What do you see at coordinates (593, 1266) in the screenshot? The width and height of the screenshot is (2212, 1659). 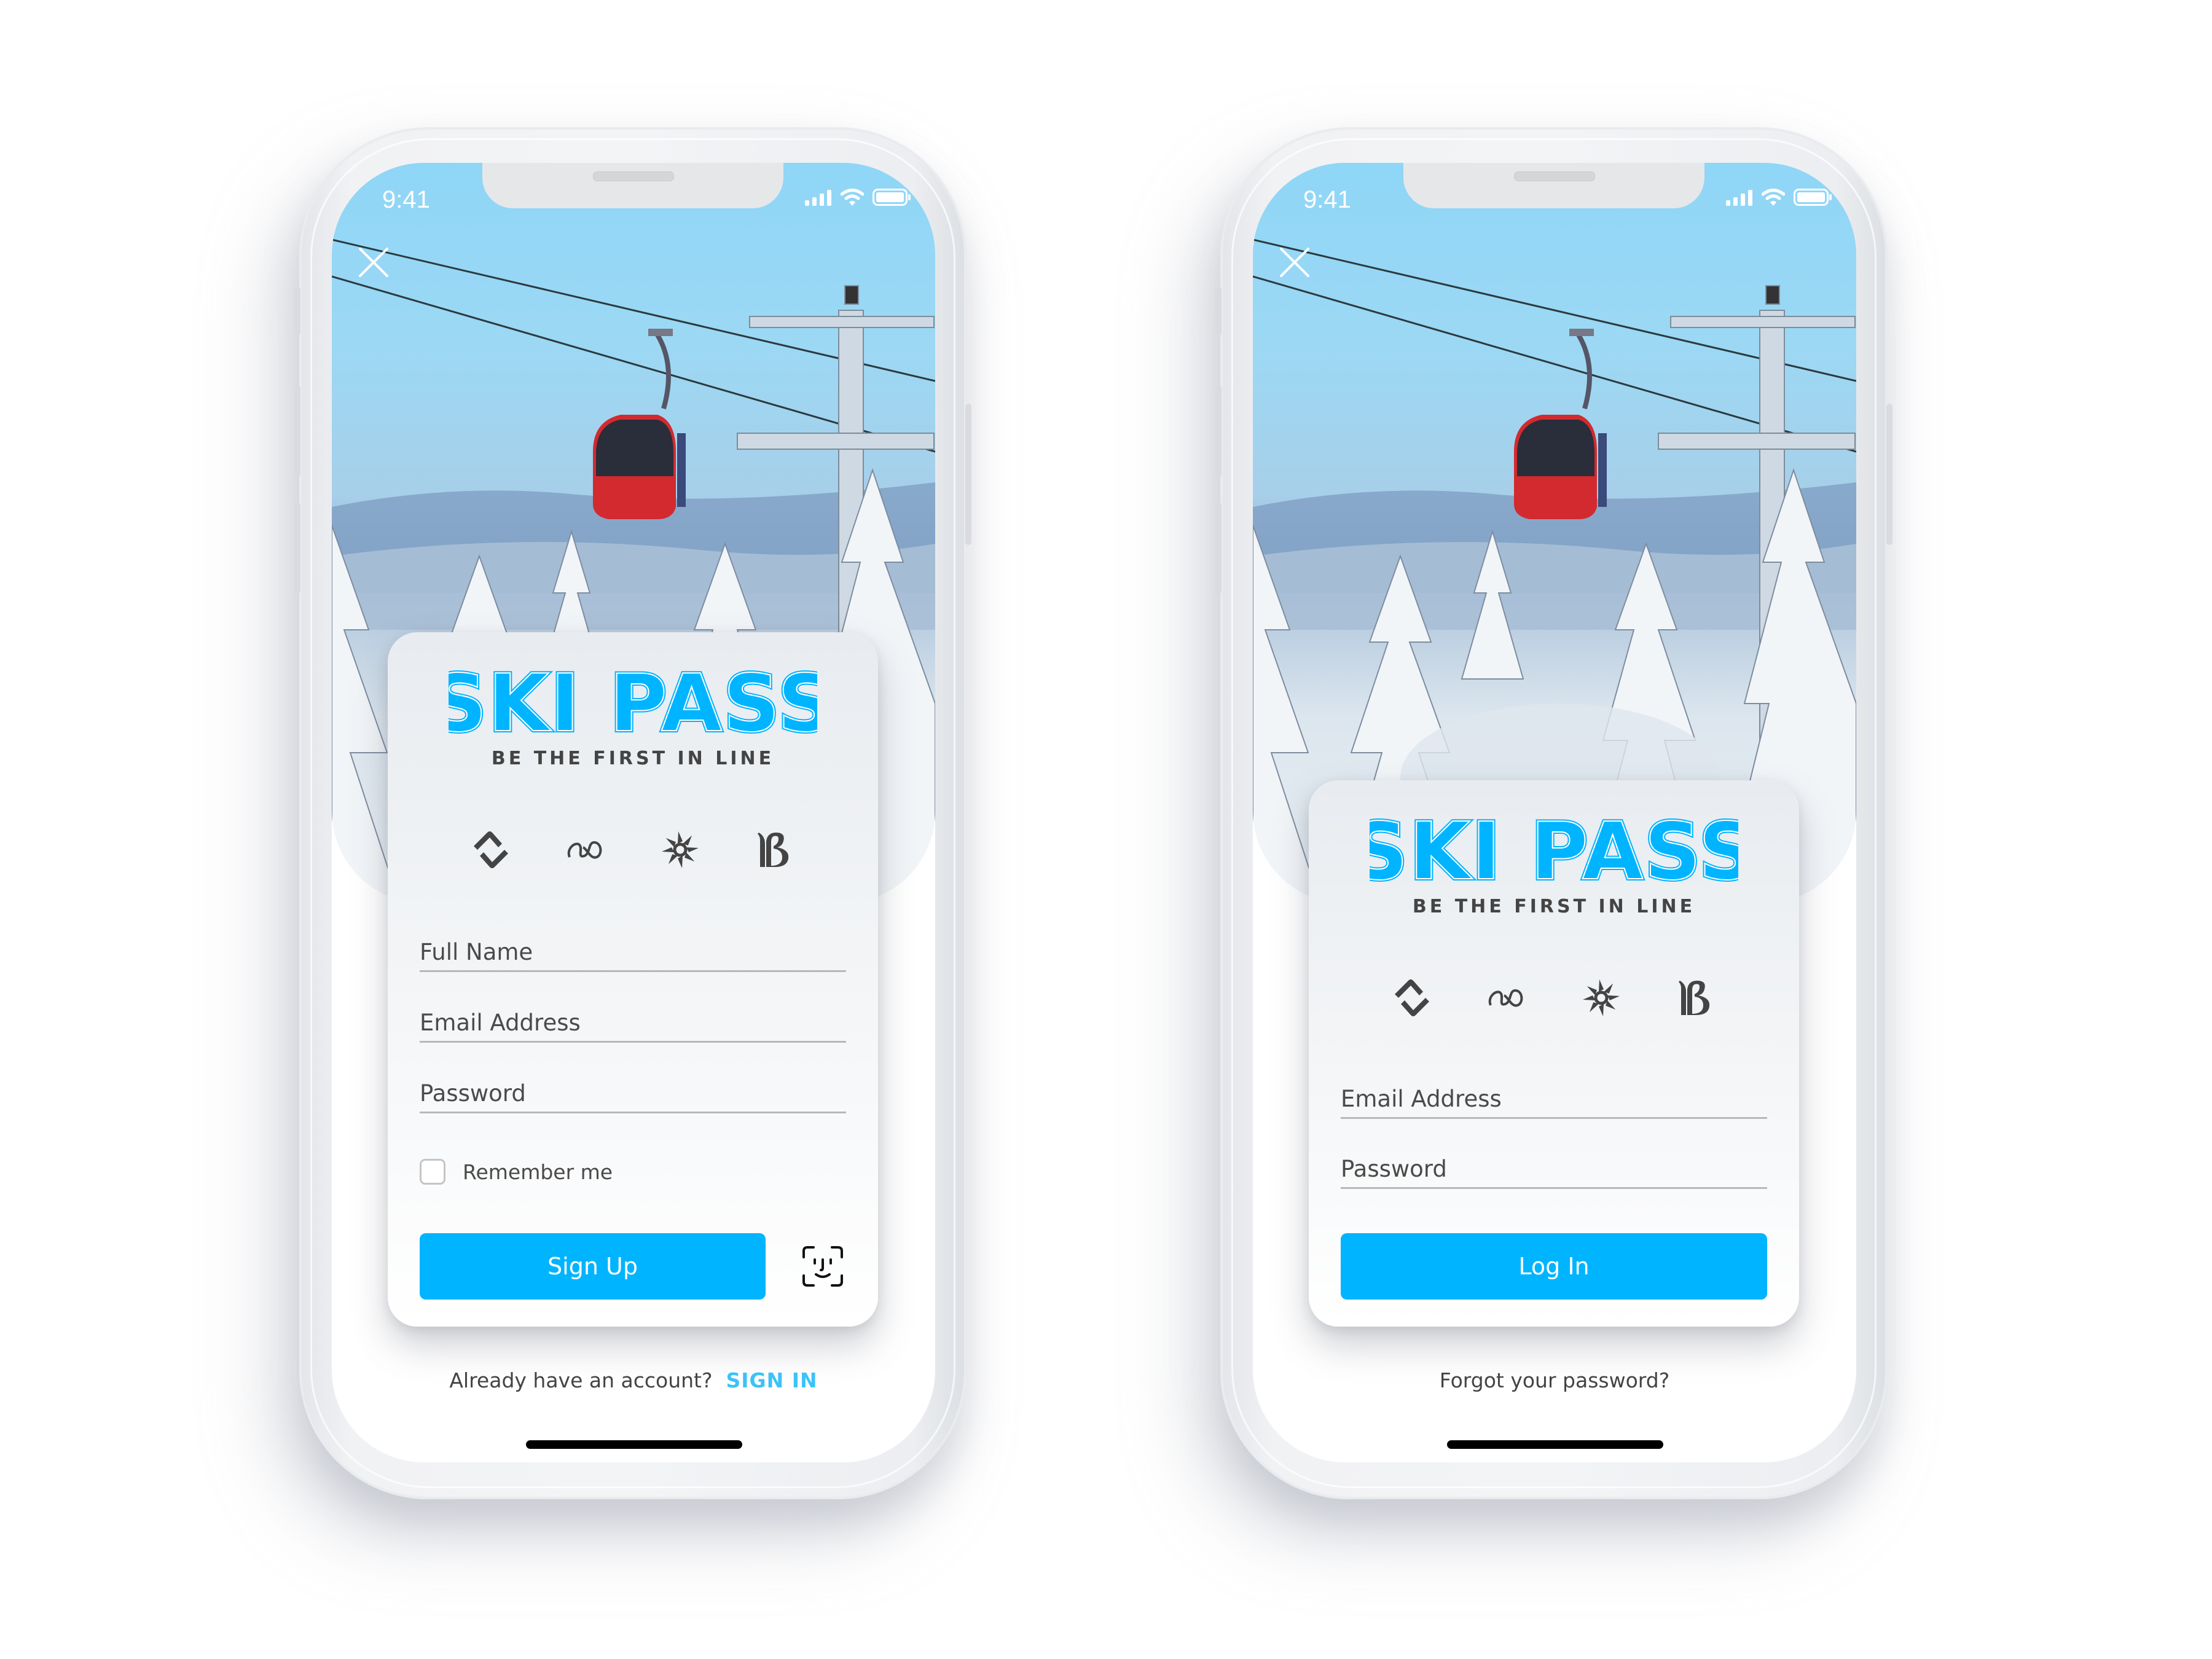 I see `sign-up-button: Sign Up` at bounding box center [593, 1266].